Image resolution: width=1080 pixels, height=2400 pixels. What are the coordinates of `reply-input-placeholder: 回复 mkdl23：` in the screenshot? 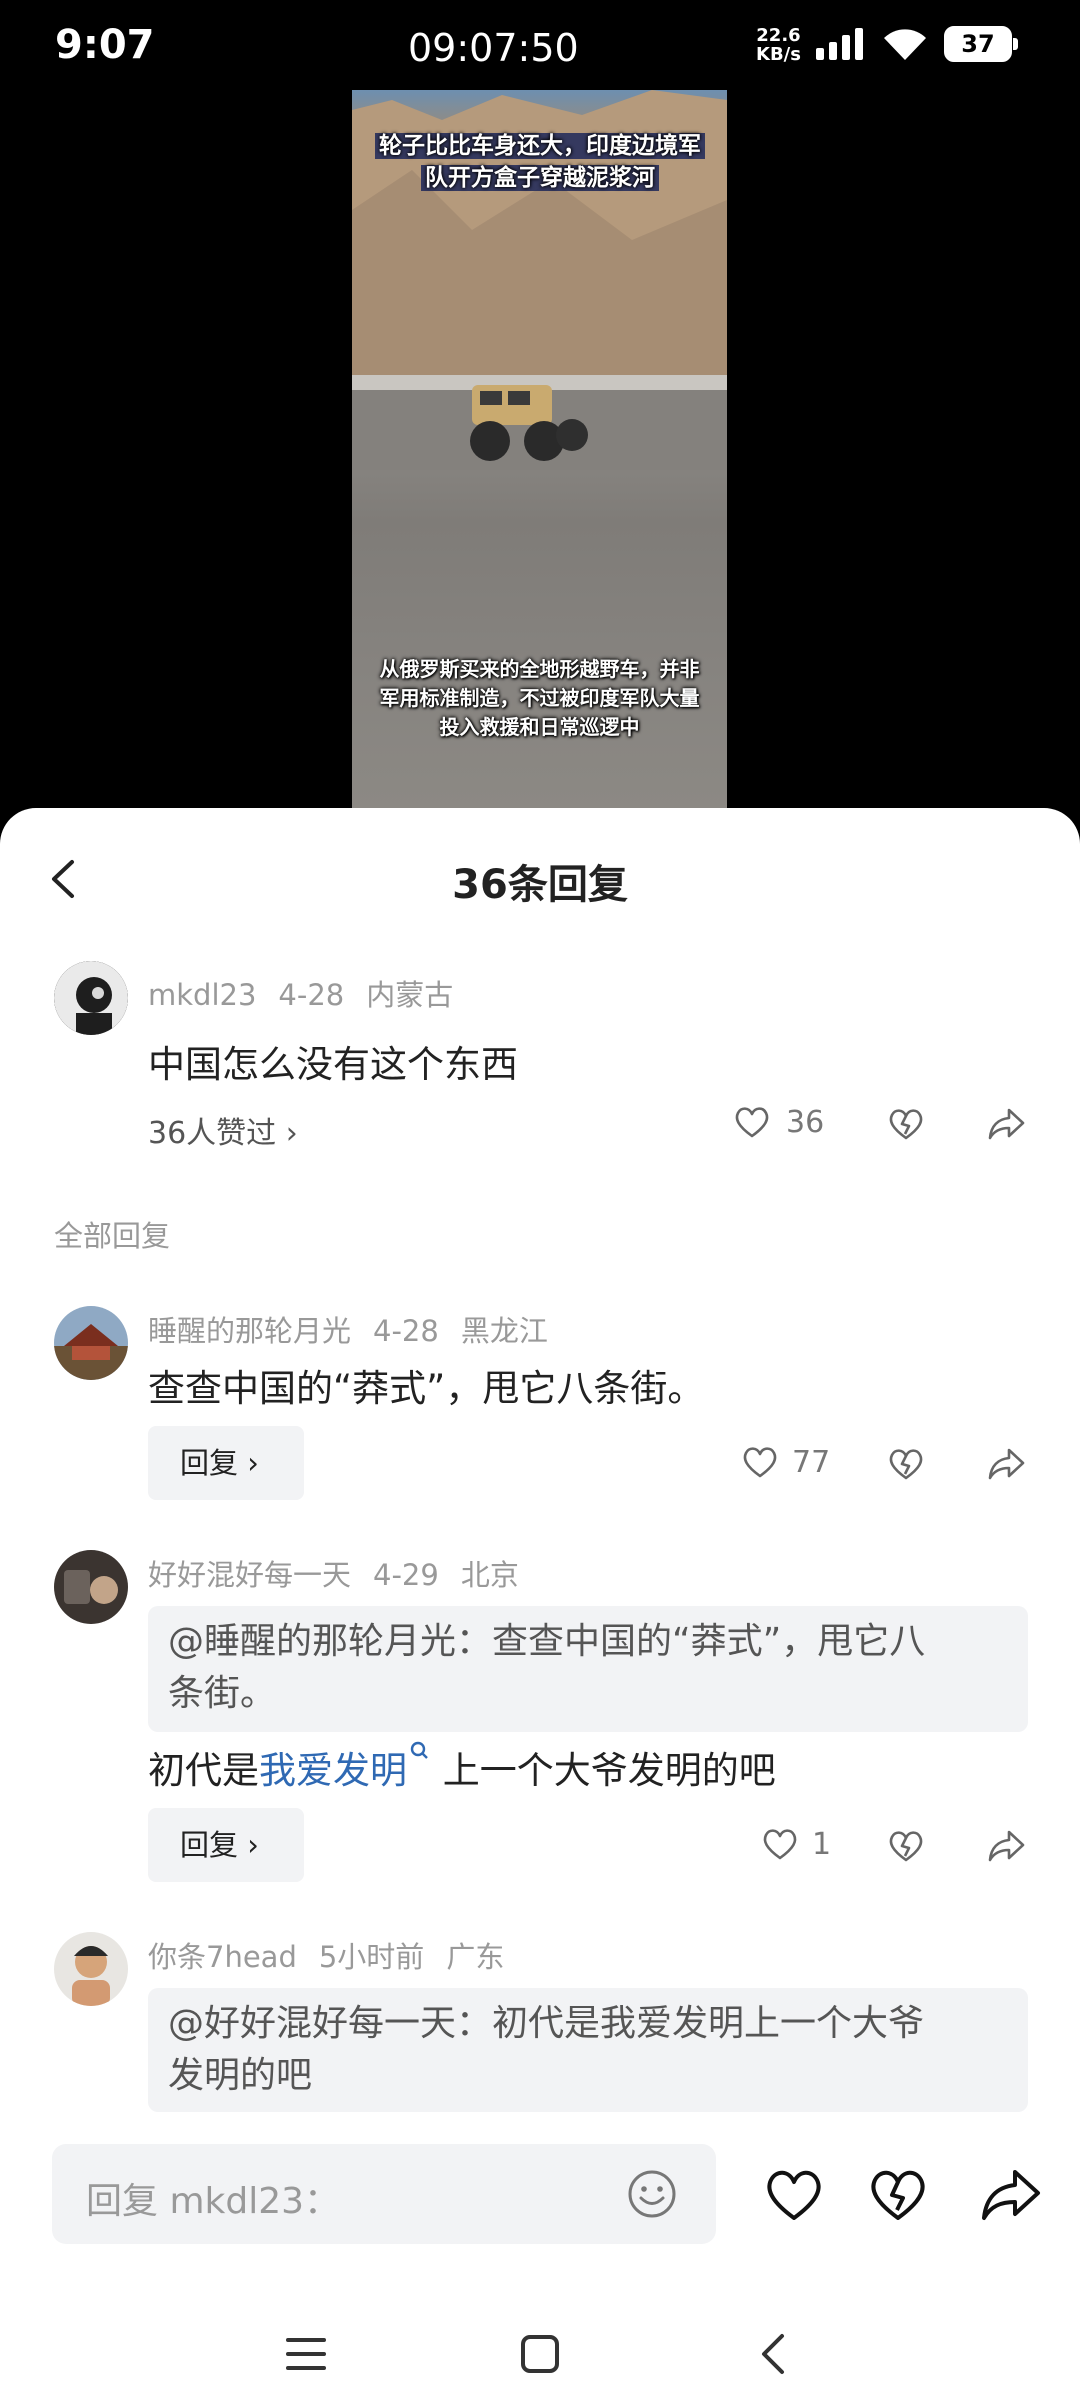 It's located at (213, 2201).